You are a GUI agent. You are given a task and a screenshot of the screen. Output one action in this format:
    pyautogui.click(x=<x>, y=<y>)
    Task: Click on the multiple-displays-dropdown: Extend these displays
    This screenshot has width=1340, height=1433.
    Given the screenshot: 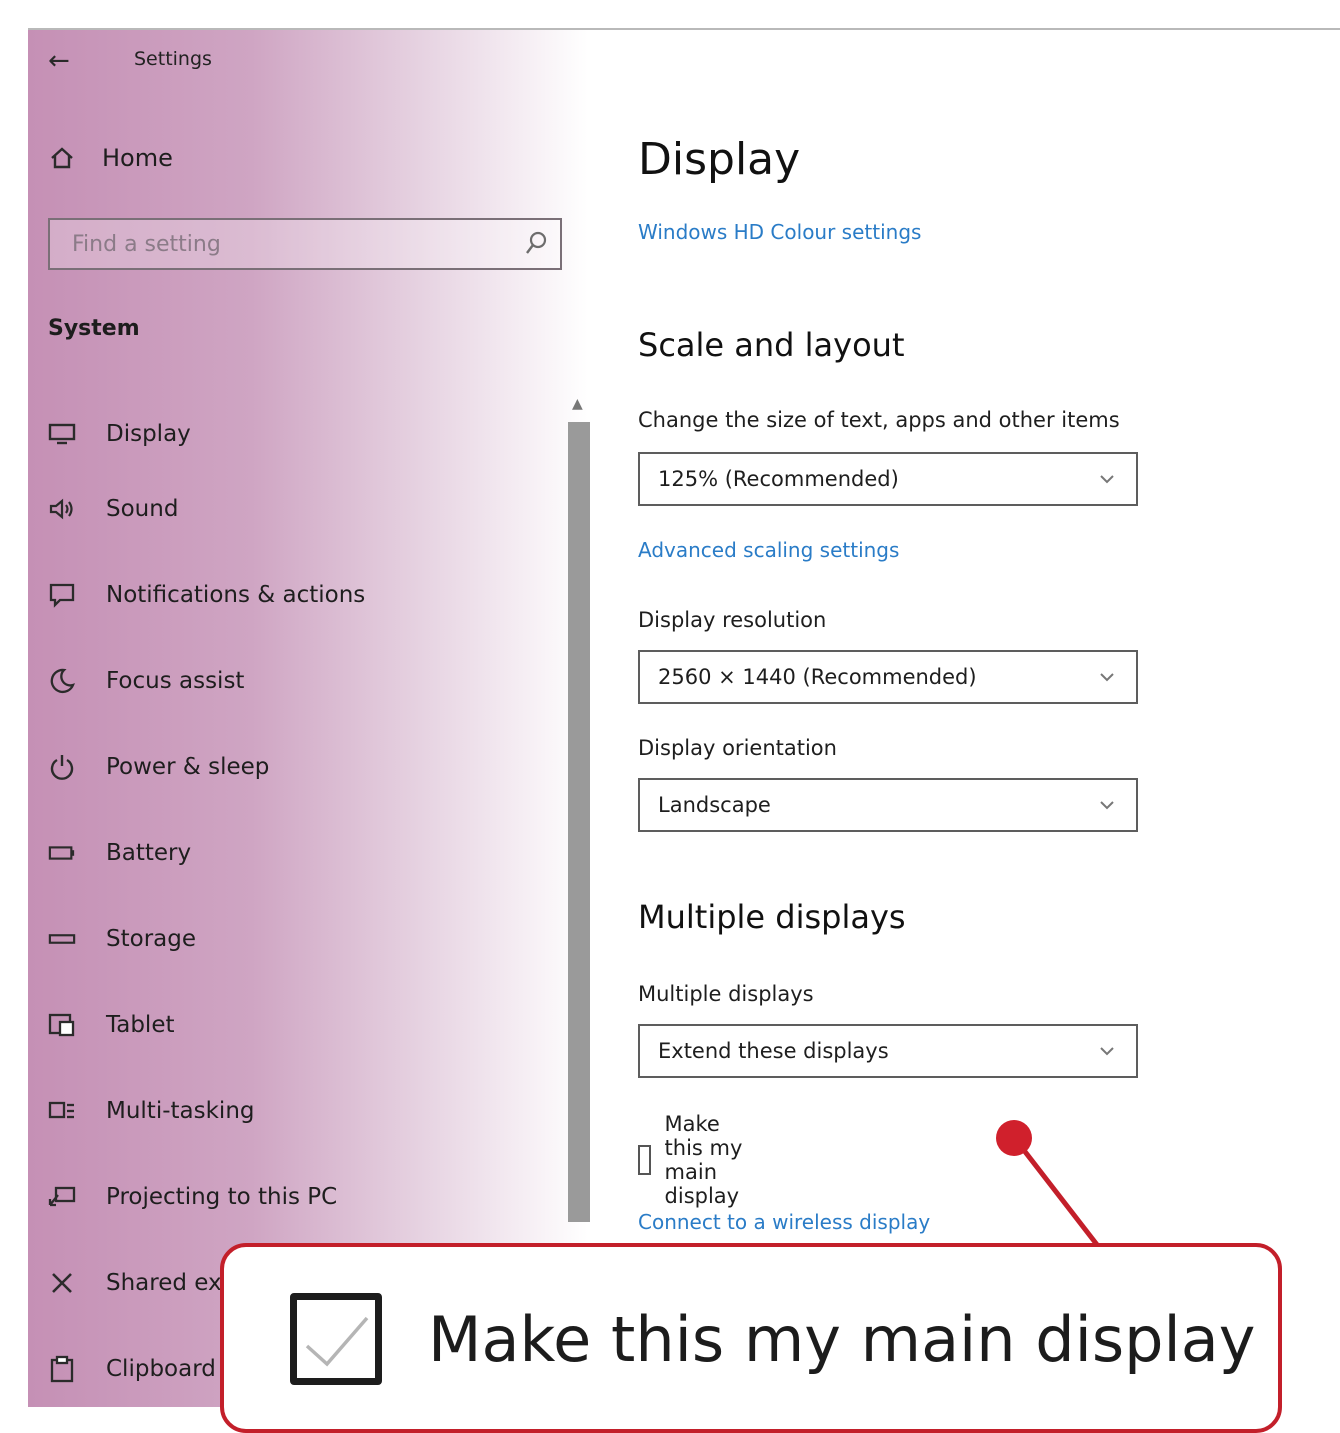 What is the action you would take?
    pyautogui.click(x=888, y=1051)
    